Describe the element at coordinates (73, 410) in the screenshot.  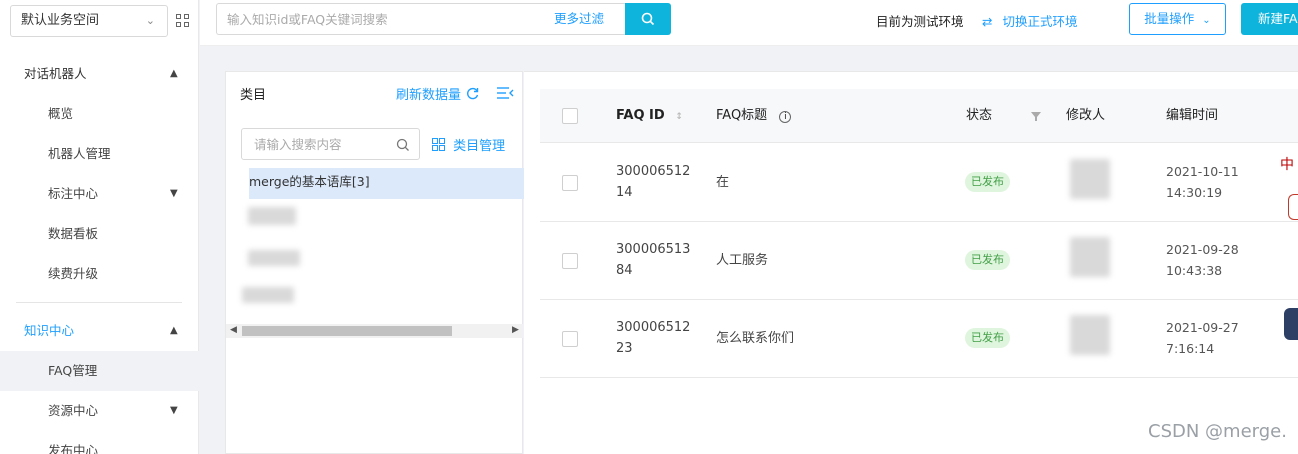
I see `nav-label: 资源中心` at that location.